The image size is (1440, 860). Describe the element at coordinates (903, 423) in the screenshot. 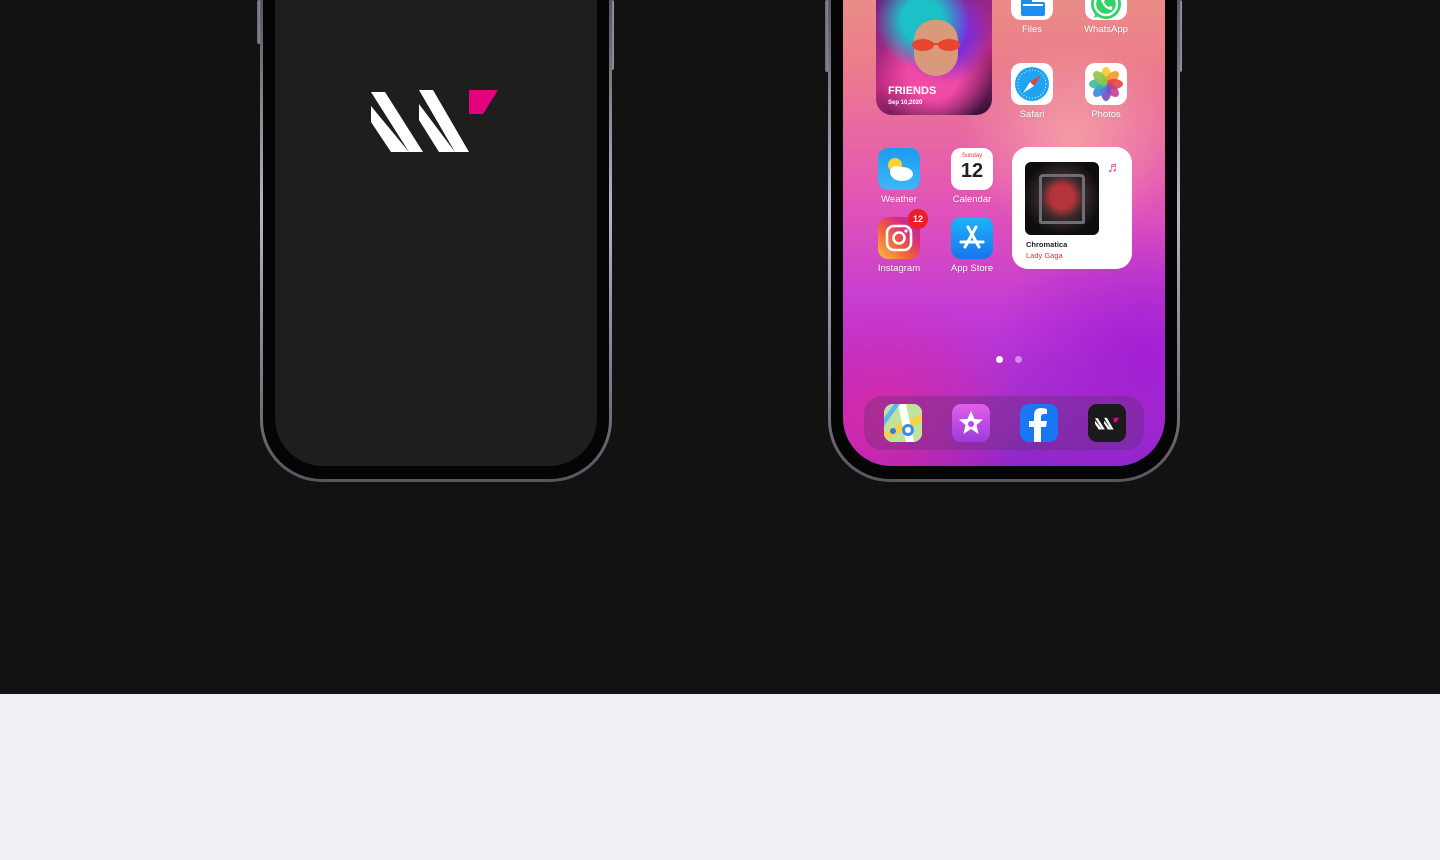

I see `maps-icon` at that location.